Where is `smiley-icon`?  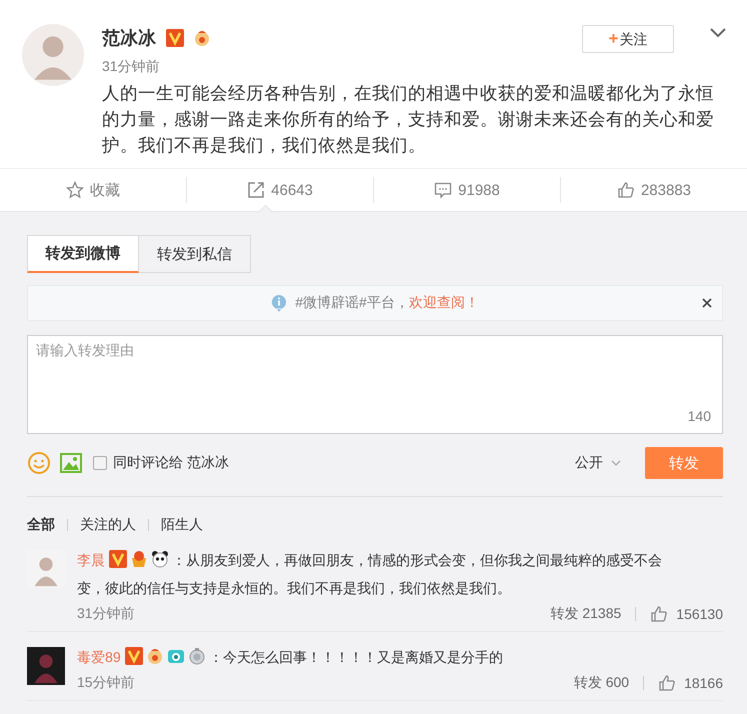 smiley-icon is located at coordinates (39, 463).